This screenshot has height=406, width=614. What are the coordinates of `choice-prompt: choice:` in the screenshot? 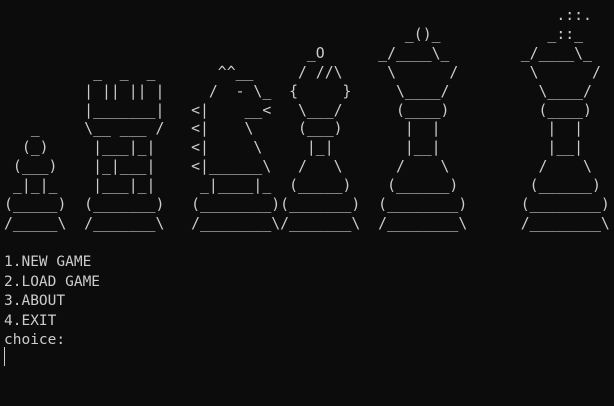 It's located at (35, 340).